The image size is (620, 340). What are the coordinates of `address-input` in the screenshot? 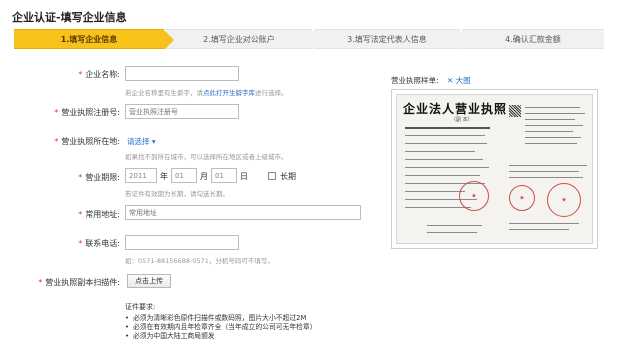 It's located at (243, 212).